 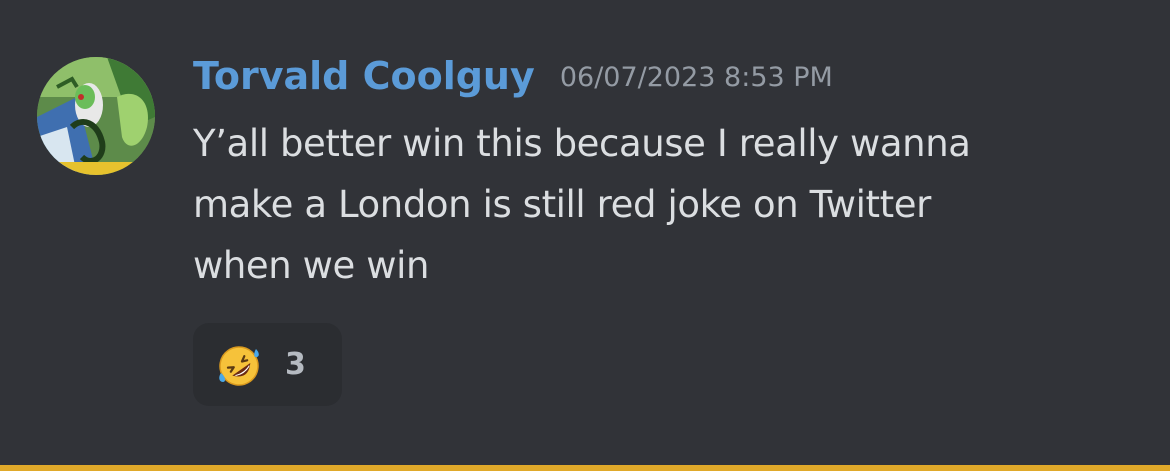 I want to click on avatar-image, so click(x=96, y=116).